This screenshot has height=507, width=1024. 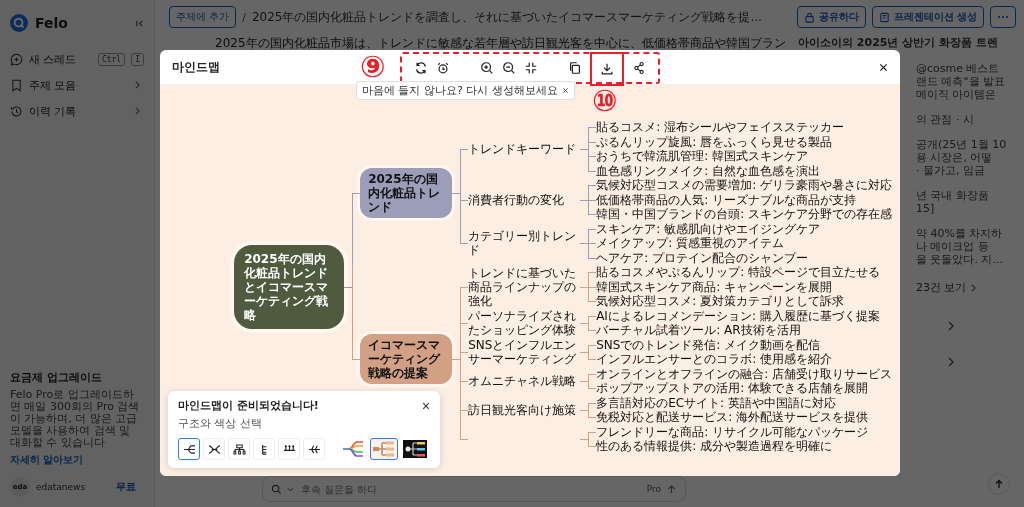 I want to click on source-snippet: 나 메이크업 등, so click(x=953, y=246).